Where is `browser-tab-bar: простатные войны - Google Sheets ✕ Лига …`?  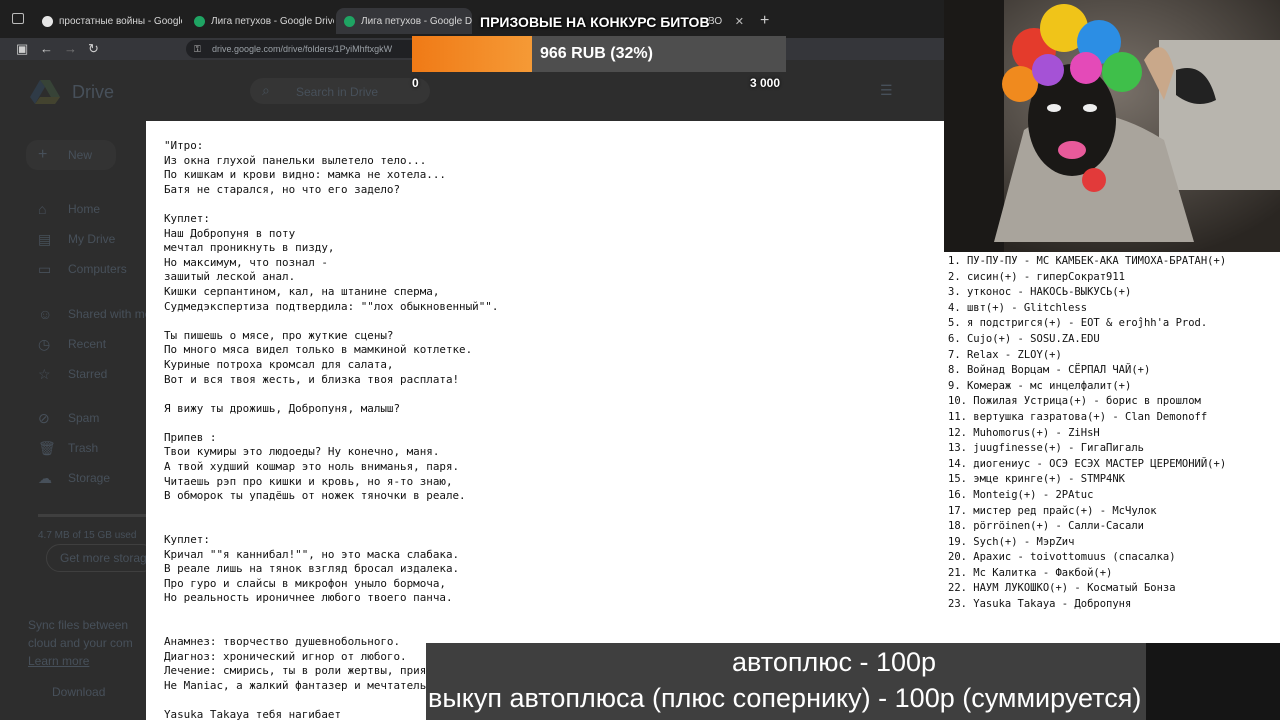
browser-tab-bar: простатные войны - Google Sheets ✕ Лига … is located at coordinates (472, 19).